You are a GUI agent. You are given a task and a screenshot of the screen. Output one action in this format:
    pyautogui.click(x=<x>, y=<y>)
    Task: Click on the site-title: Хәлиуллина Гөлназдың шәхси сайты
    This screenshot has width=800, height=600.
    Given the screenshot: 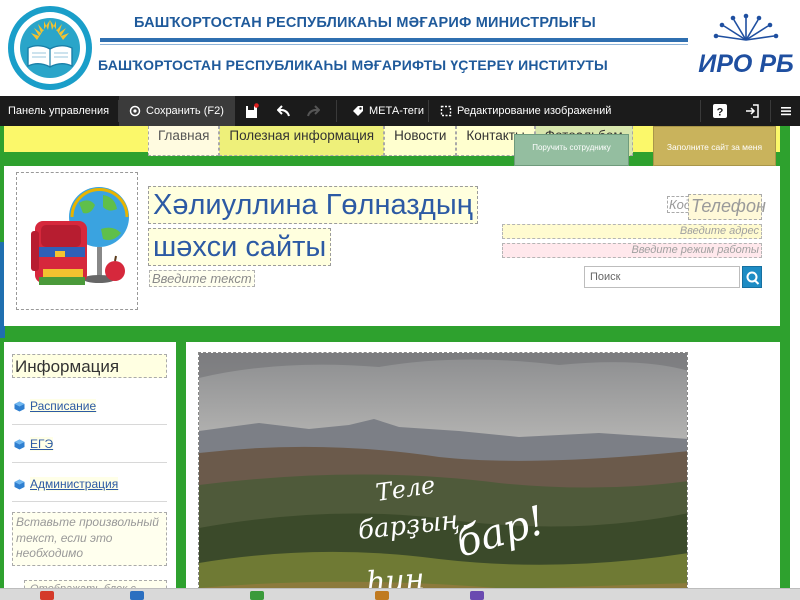 What is the action you would take?
    pyautogui.click(x=313, y=226)
    